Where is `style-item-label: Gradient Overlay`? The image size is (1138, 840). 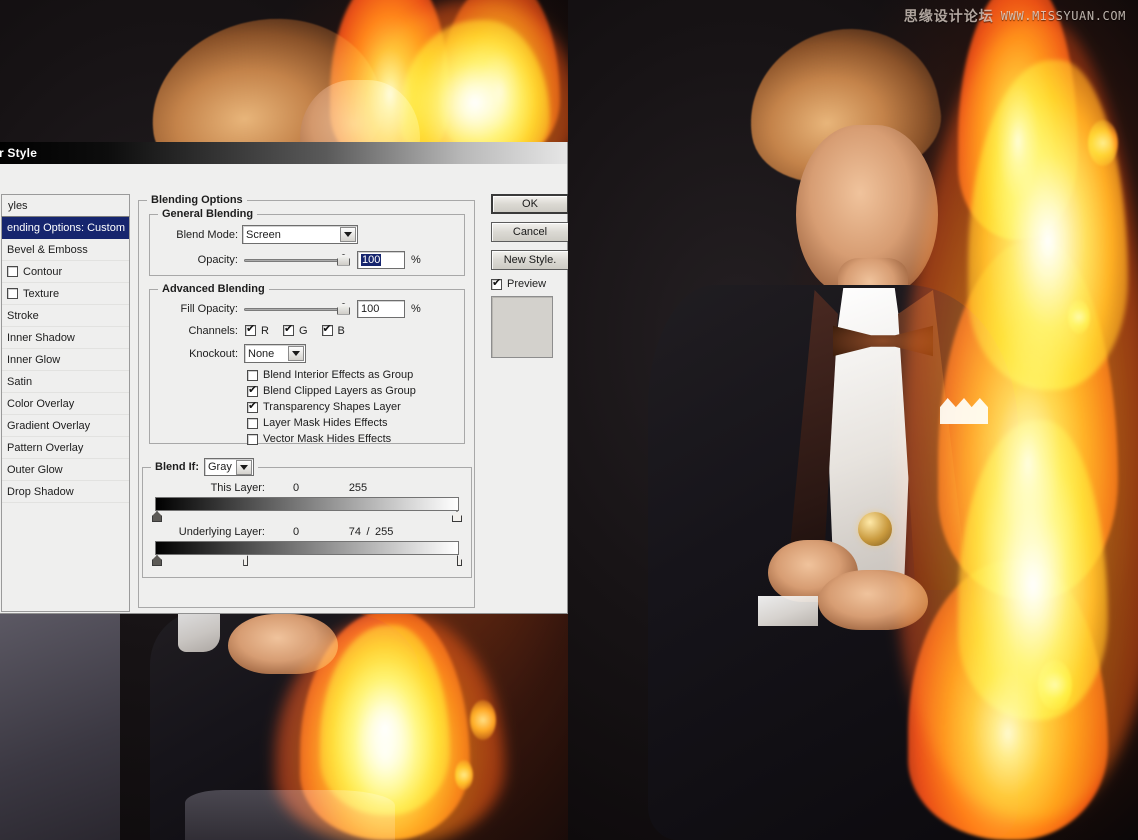
style-item-label: Gradient Overlay is located at coordinates (49, 425).